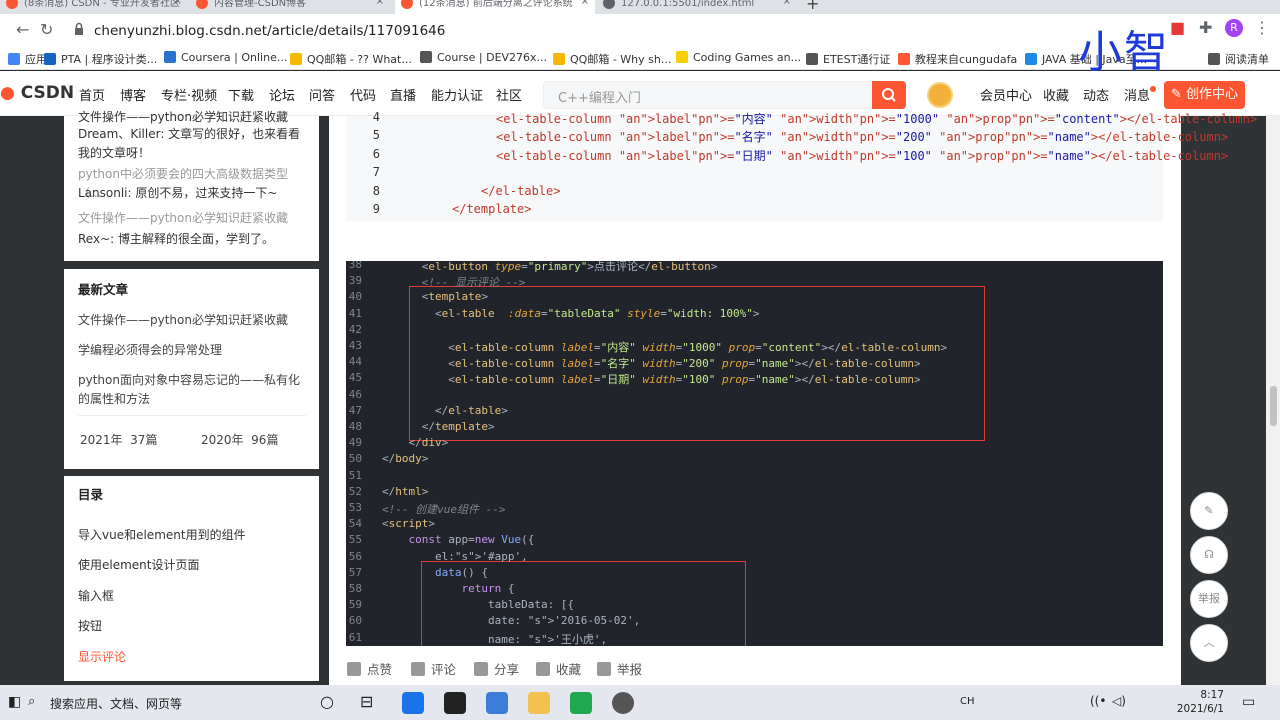  I want to click on line-number: 53, so click(355, 507).